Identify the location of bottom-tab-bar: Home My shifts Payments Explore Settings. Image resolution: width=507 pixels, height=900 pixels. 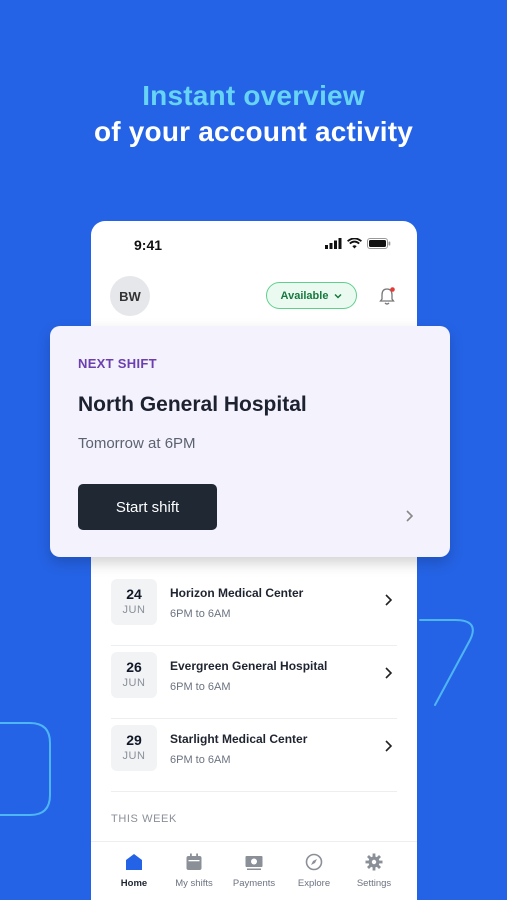
(254, 870).